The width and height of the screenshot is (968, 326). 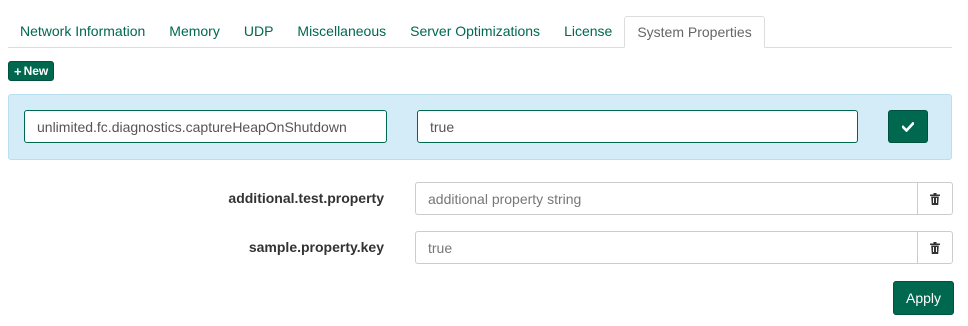 I want to click on tab-license: License, so click(x=588, y=31).